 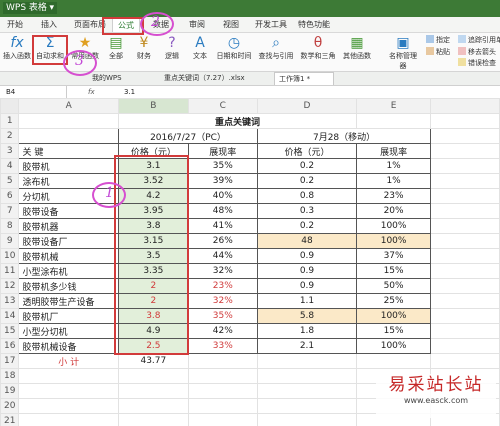 What do you see at coordinates (438, 40) in the screenshot?
I see `specify-button: 指定` at bounding box center [438, 40].